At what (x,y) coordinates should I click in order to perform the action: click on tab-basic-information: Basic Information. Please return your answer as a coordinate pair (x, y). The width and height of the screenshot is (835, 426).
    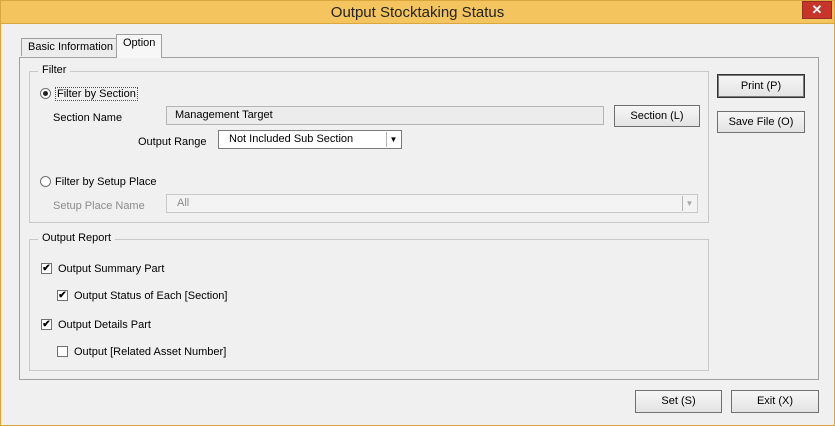
    Looking at the image, I should click on (70, 47).